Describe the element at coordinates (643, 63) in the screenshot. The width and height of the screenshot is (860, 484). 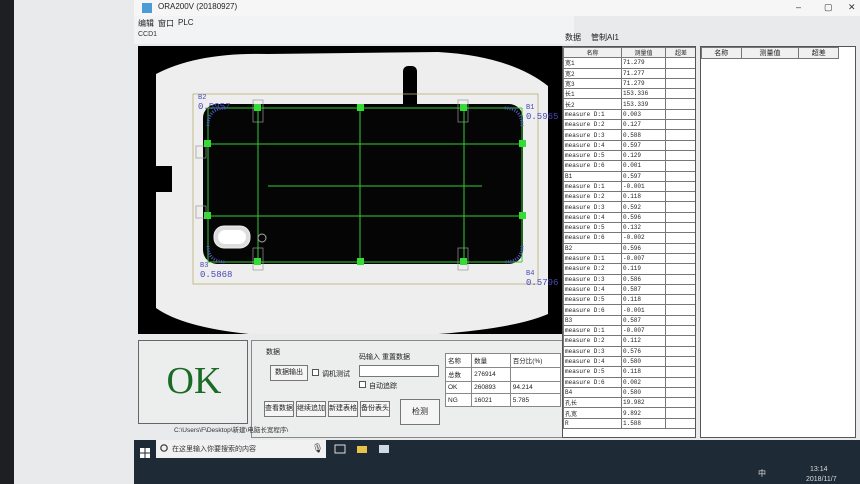
I see `measure-value-cell: 71.279` at that location.